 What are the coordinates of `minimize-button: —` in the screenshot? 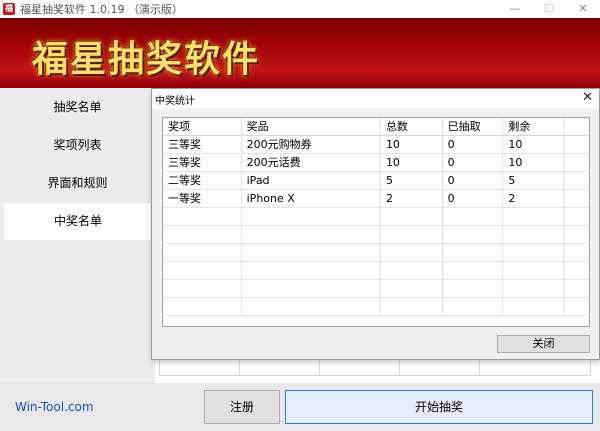 It's located at (515, 9).